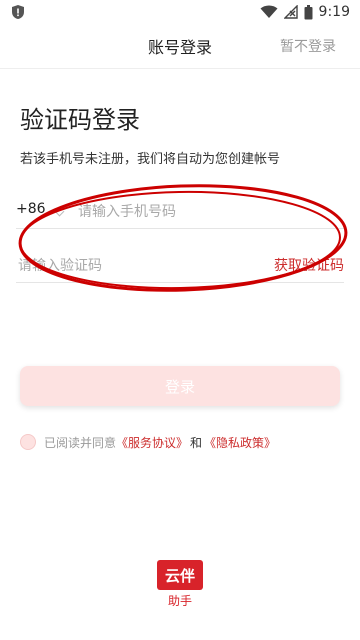 This screenshot has height=640, width=360. I want to click on country-code-selector: +86, so click(31, 209).